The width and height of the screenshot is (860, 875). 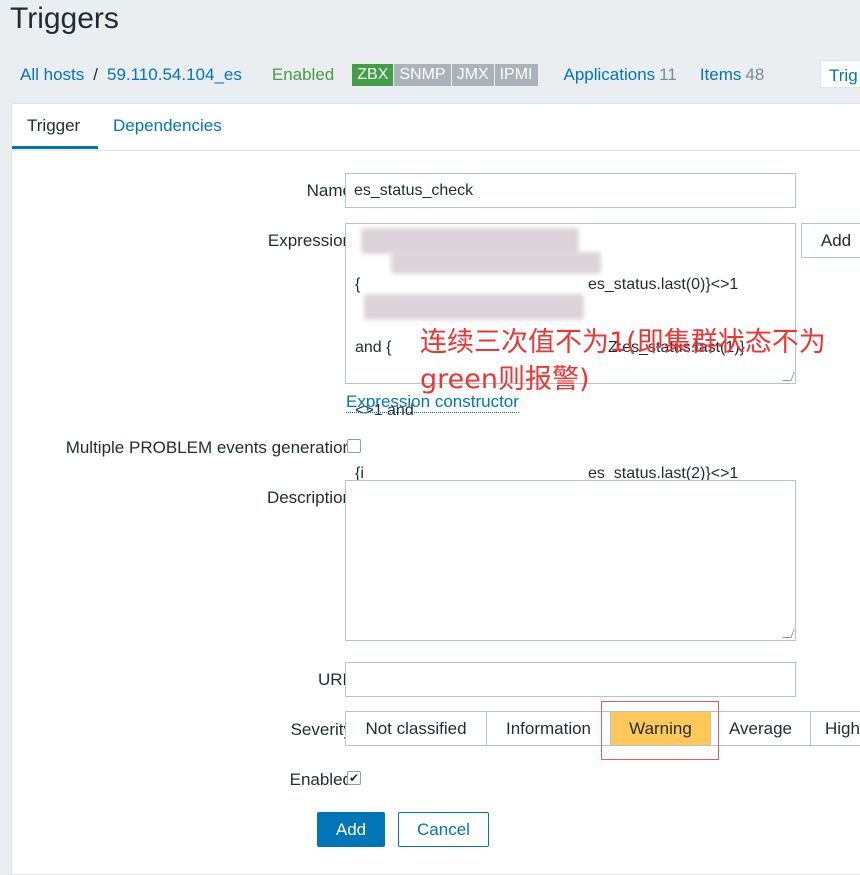 What do you see at coordinates (835, 728) in the screenshot?
I see `severity-high: High` at bounding box center [835, 728].